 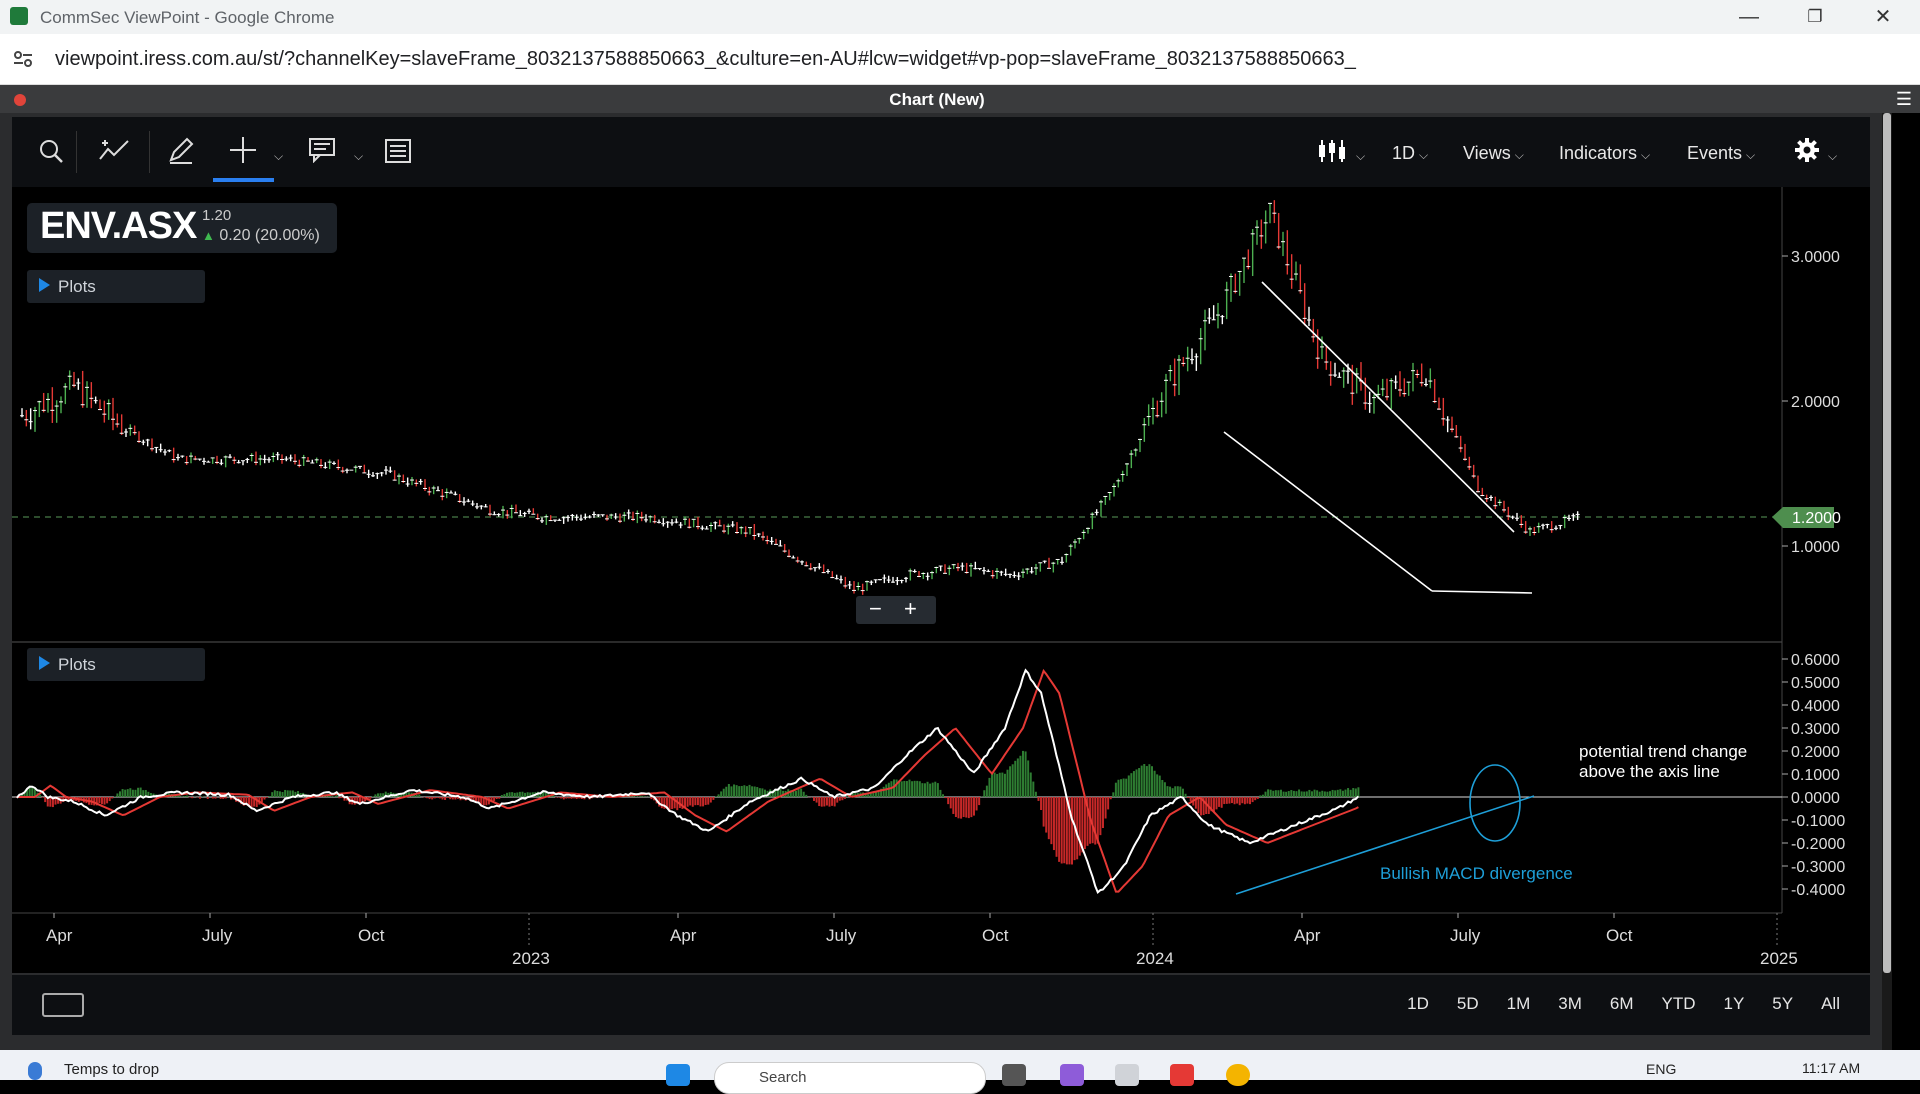 What do you see at coordinates (896, 610) in the screenshot?
I see `zoom-control: − +` at bounding box center [896, 610].